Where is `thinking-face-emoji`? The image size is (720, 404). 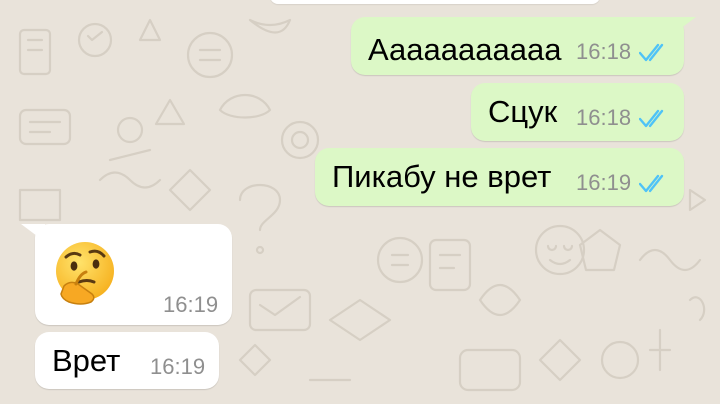
thinking-face-emoji is located at coordinates (85, 273).